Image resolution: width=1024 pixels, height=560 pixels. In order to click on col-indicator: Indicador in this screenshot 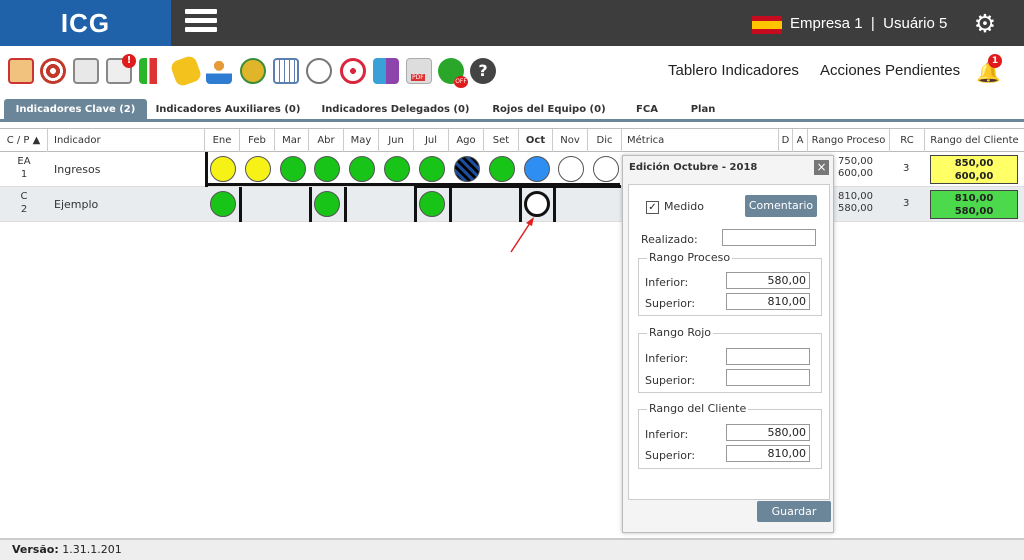, I will do `click(126, 141)`.